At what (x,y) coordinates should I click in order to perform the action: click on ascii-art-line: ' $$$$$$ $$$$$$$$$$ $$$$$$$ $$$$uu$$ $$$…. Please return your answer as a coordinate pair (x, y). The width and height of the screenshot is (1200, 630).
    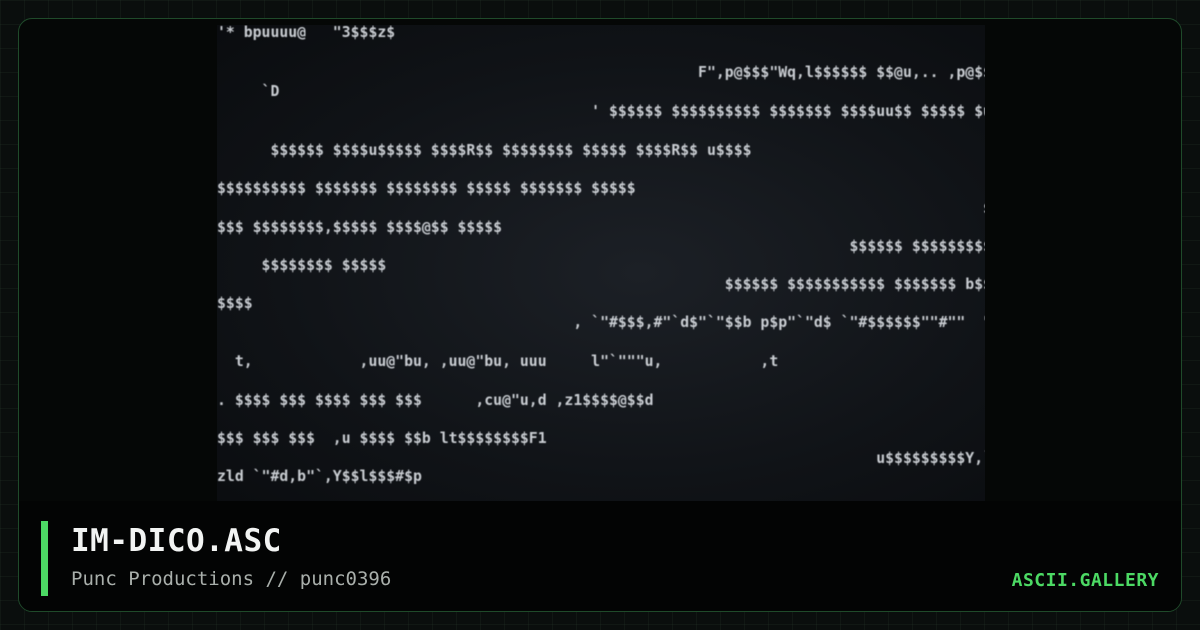
    Looking at the image, I should click on (788, 111).